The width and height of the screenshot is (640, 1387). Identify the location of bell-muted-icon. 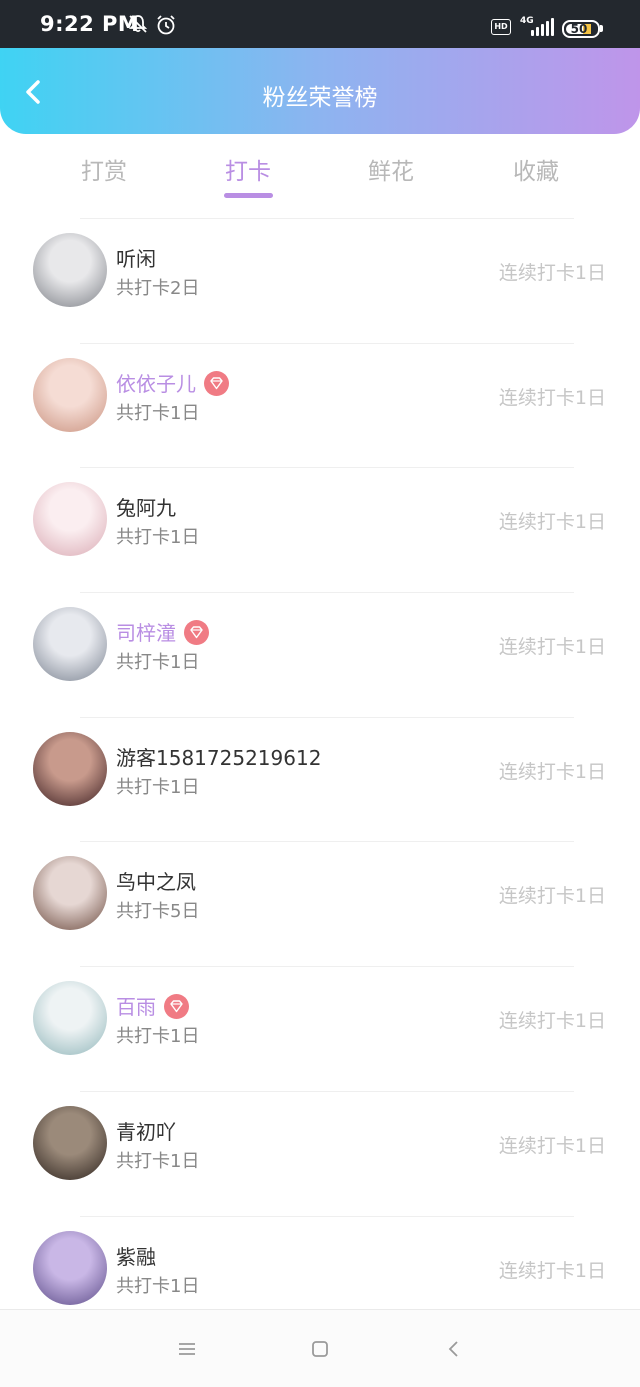
(138, 24).